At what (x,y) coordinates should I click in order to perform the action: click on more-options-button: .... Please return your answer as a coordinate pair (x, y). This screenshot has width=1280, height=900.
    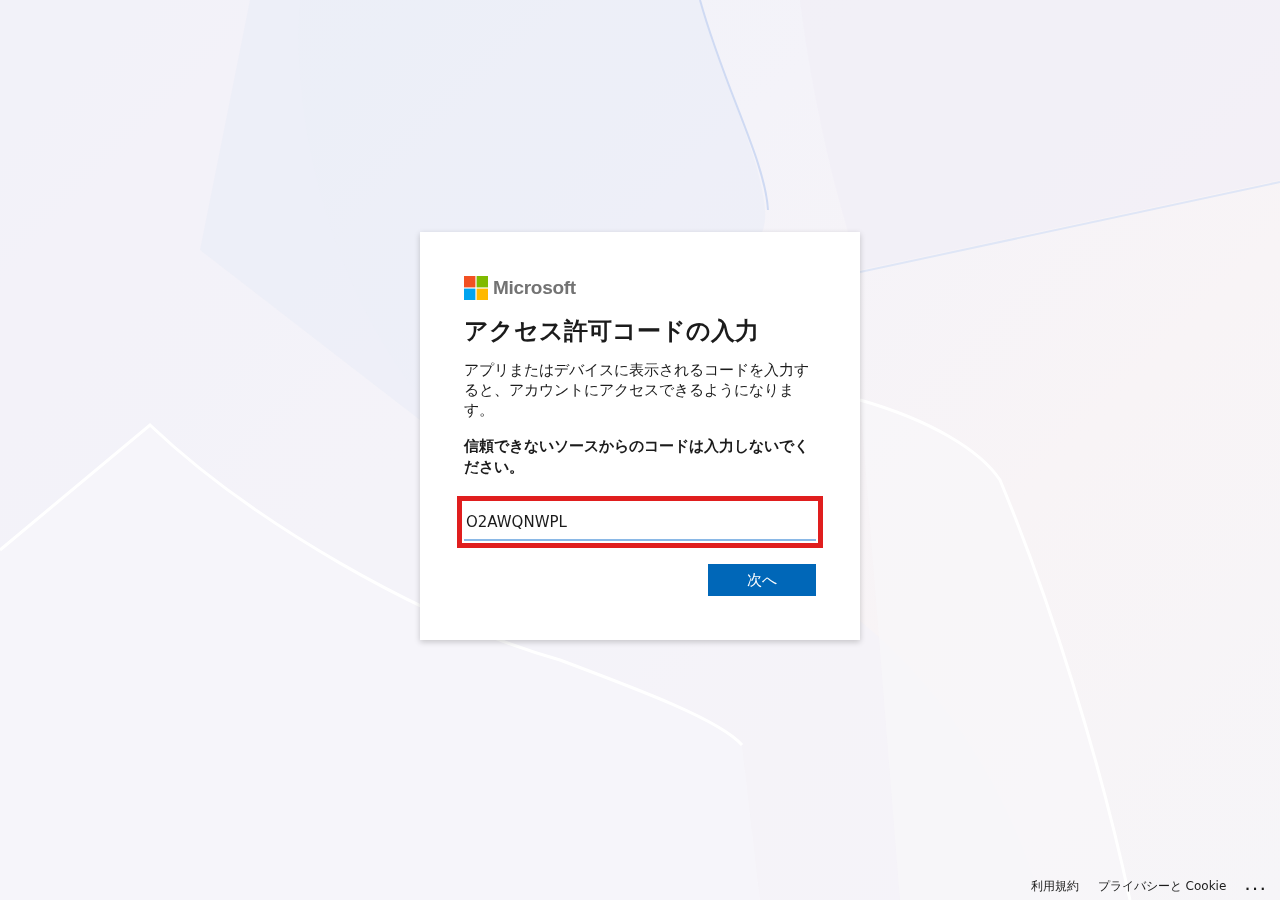
    Looking at the image, I should click on (1256, 886).